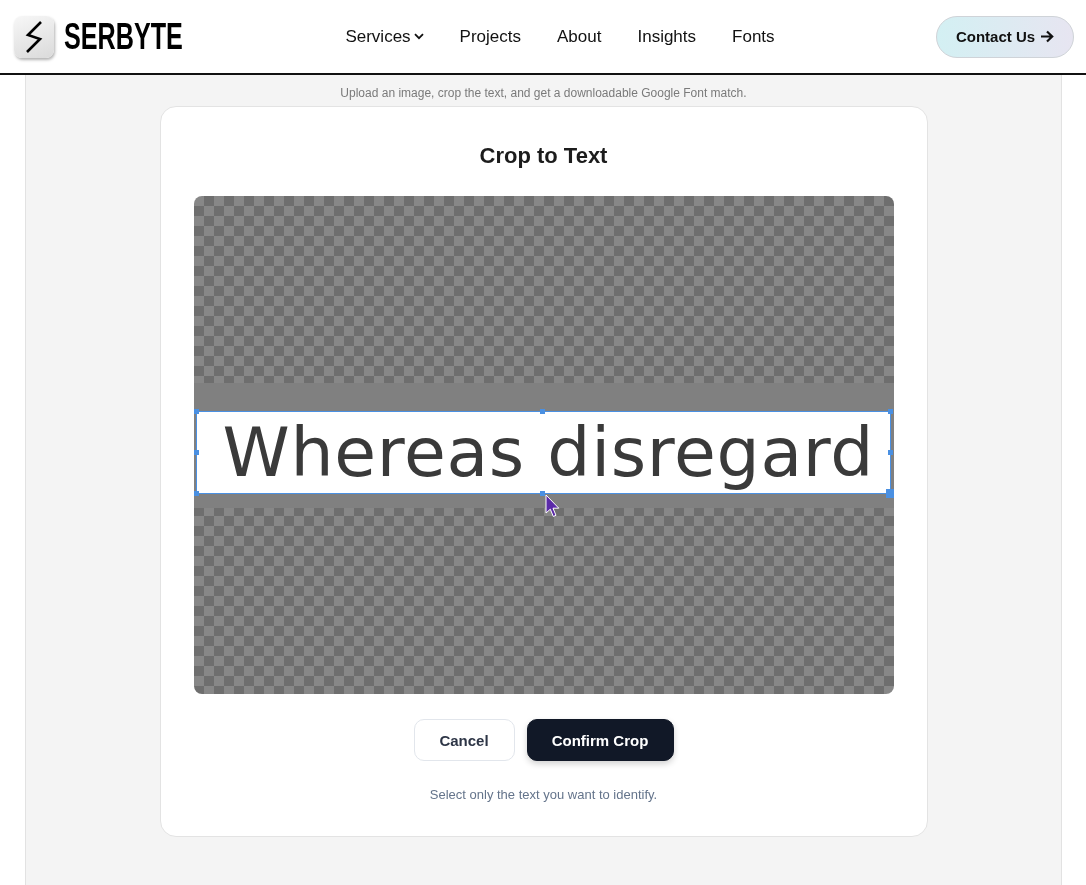 The height and width of the screenshot is (885, 1086). What do you see at coordinates (579, 36) in the screenshot?
I see `nav-link: About` at bounding box center [579, 36].